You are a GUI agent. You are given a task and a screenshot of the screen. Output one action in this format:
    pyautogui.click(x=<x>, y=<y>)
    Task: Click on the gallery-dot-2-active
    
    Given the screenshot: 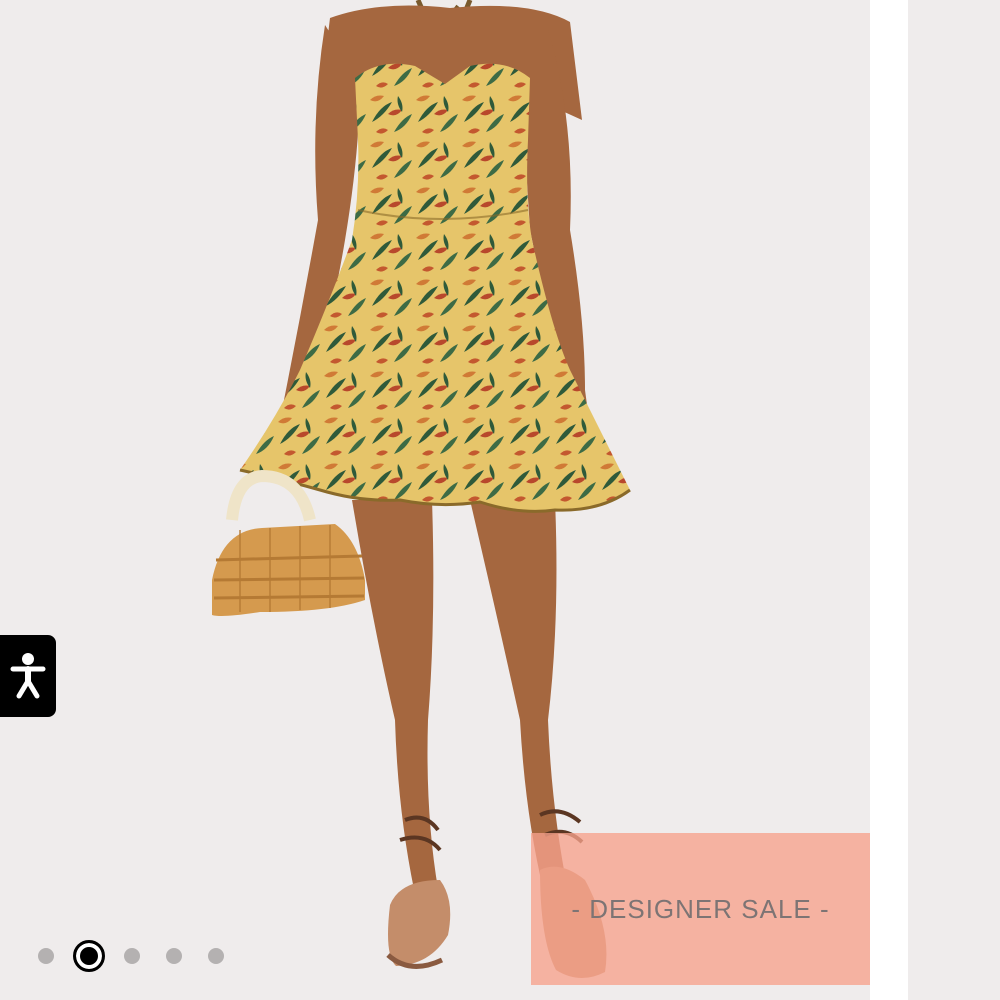 What is the action you would take?
    pyautogui.click(x=89, y=956)
    